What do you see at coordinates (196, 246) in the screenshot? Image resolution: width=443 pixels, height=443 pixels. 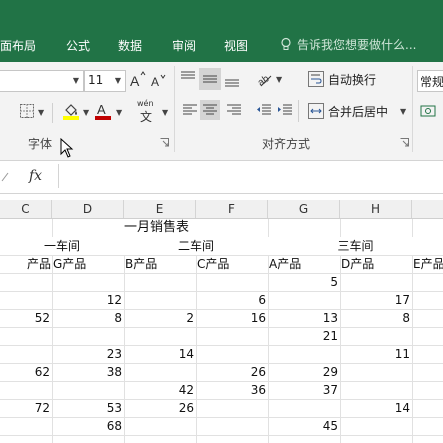 I see `workshop-2-cell: 二车间` at bounding box center [196, 246].